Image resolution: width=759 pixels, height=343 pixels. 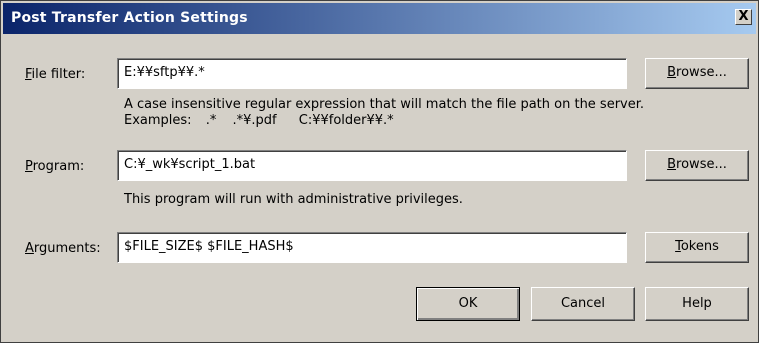 I want to click on program-value: C:¥_wk¥script_1.bat, so click(x=190, y=164).